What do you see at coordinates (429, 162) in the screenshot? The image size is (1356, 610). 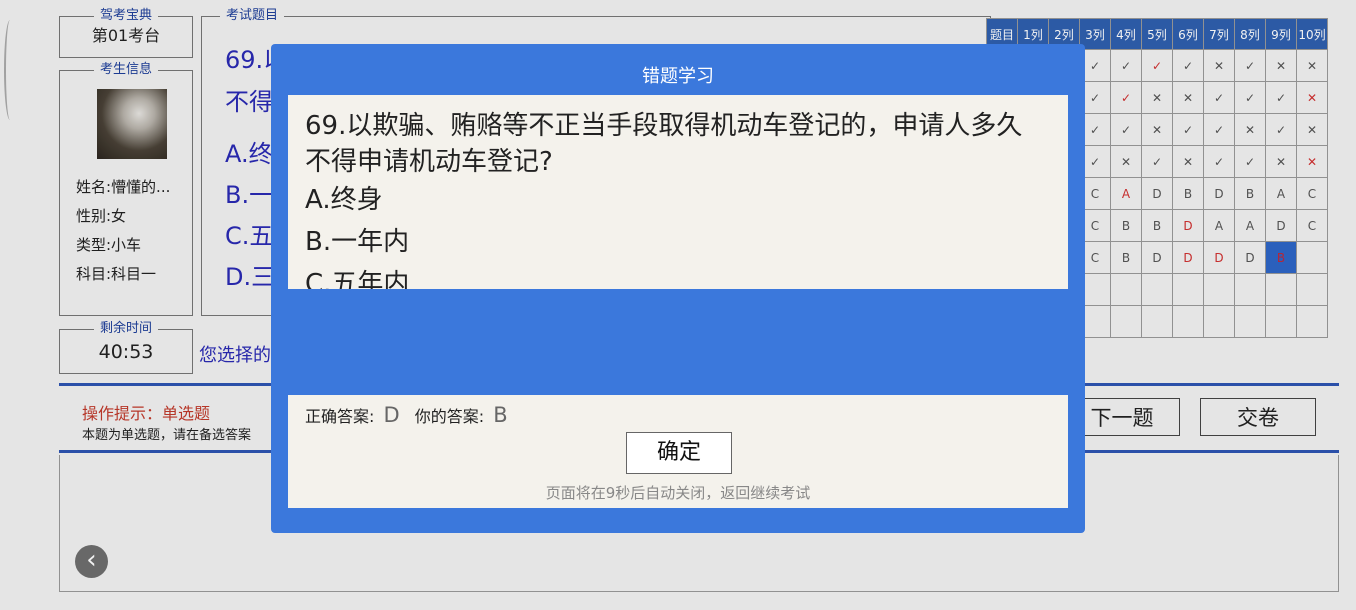 I see `dialog-question-line2: 不得申请机动车登记?` at bounding box center [429, 162].